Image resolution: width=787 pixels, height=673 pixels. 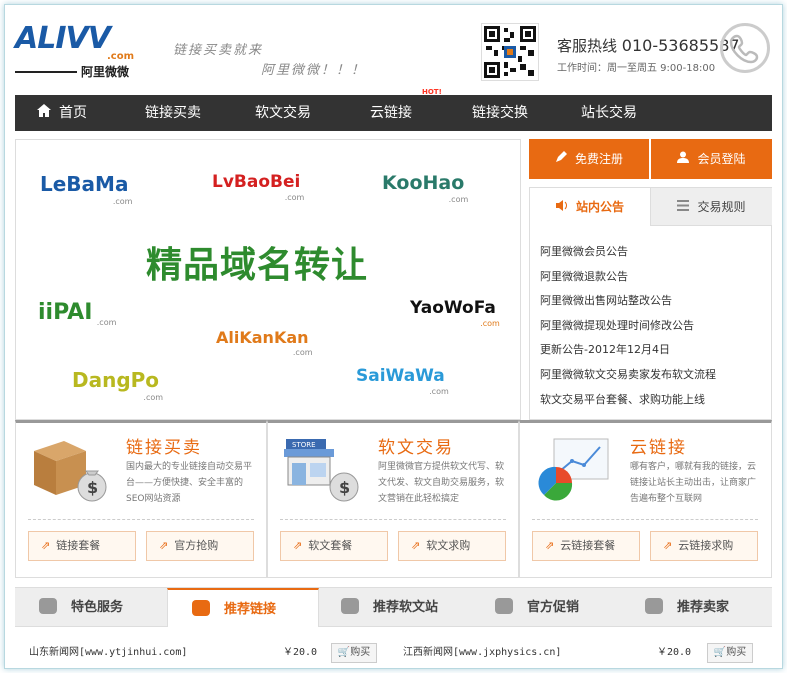 What do you see at coordinates (105, 72) in the screenshot?
I see `logo-cn: 阿里微微` at bounding box center [105, 72].